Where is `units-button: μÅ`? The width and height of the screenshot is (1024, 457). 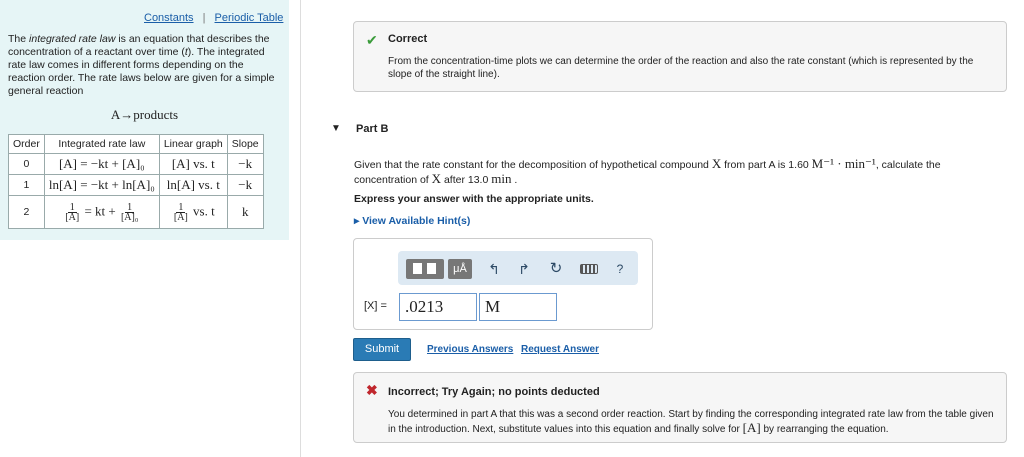
units-button: μÅ is located at coordinates (460, 269).